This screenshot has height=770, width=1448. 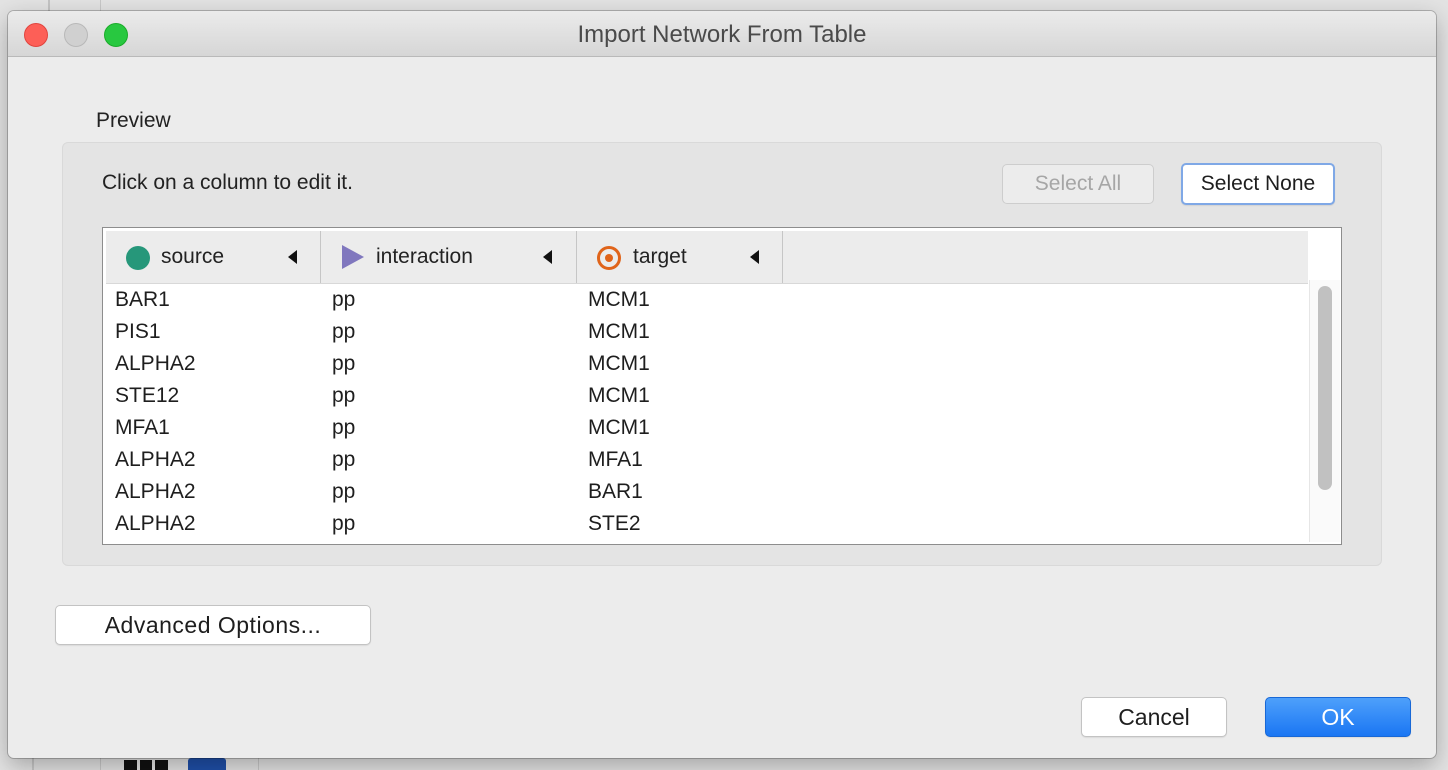 I want to click on column-header-source: source, so click(x=213, y=257).